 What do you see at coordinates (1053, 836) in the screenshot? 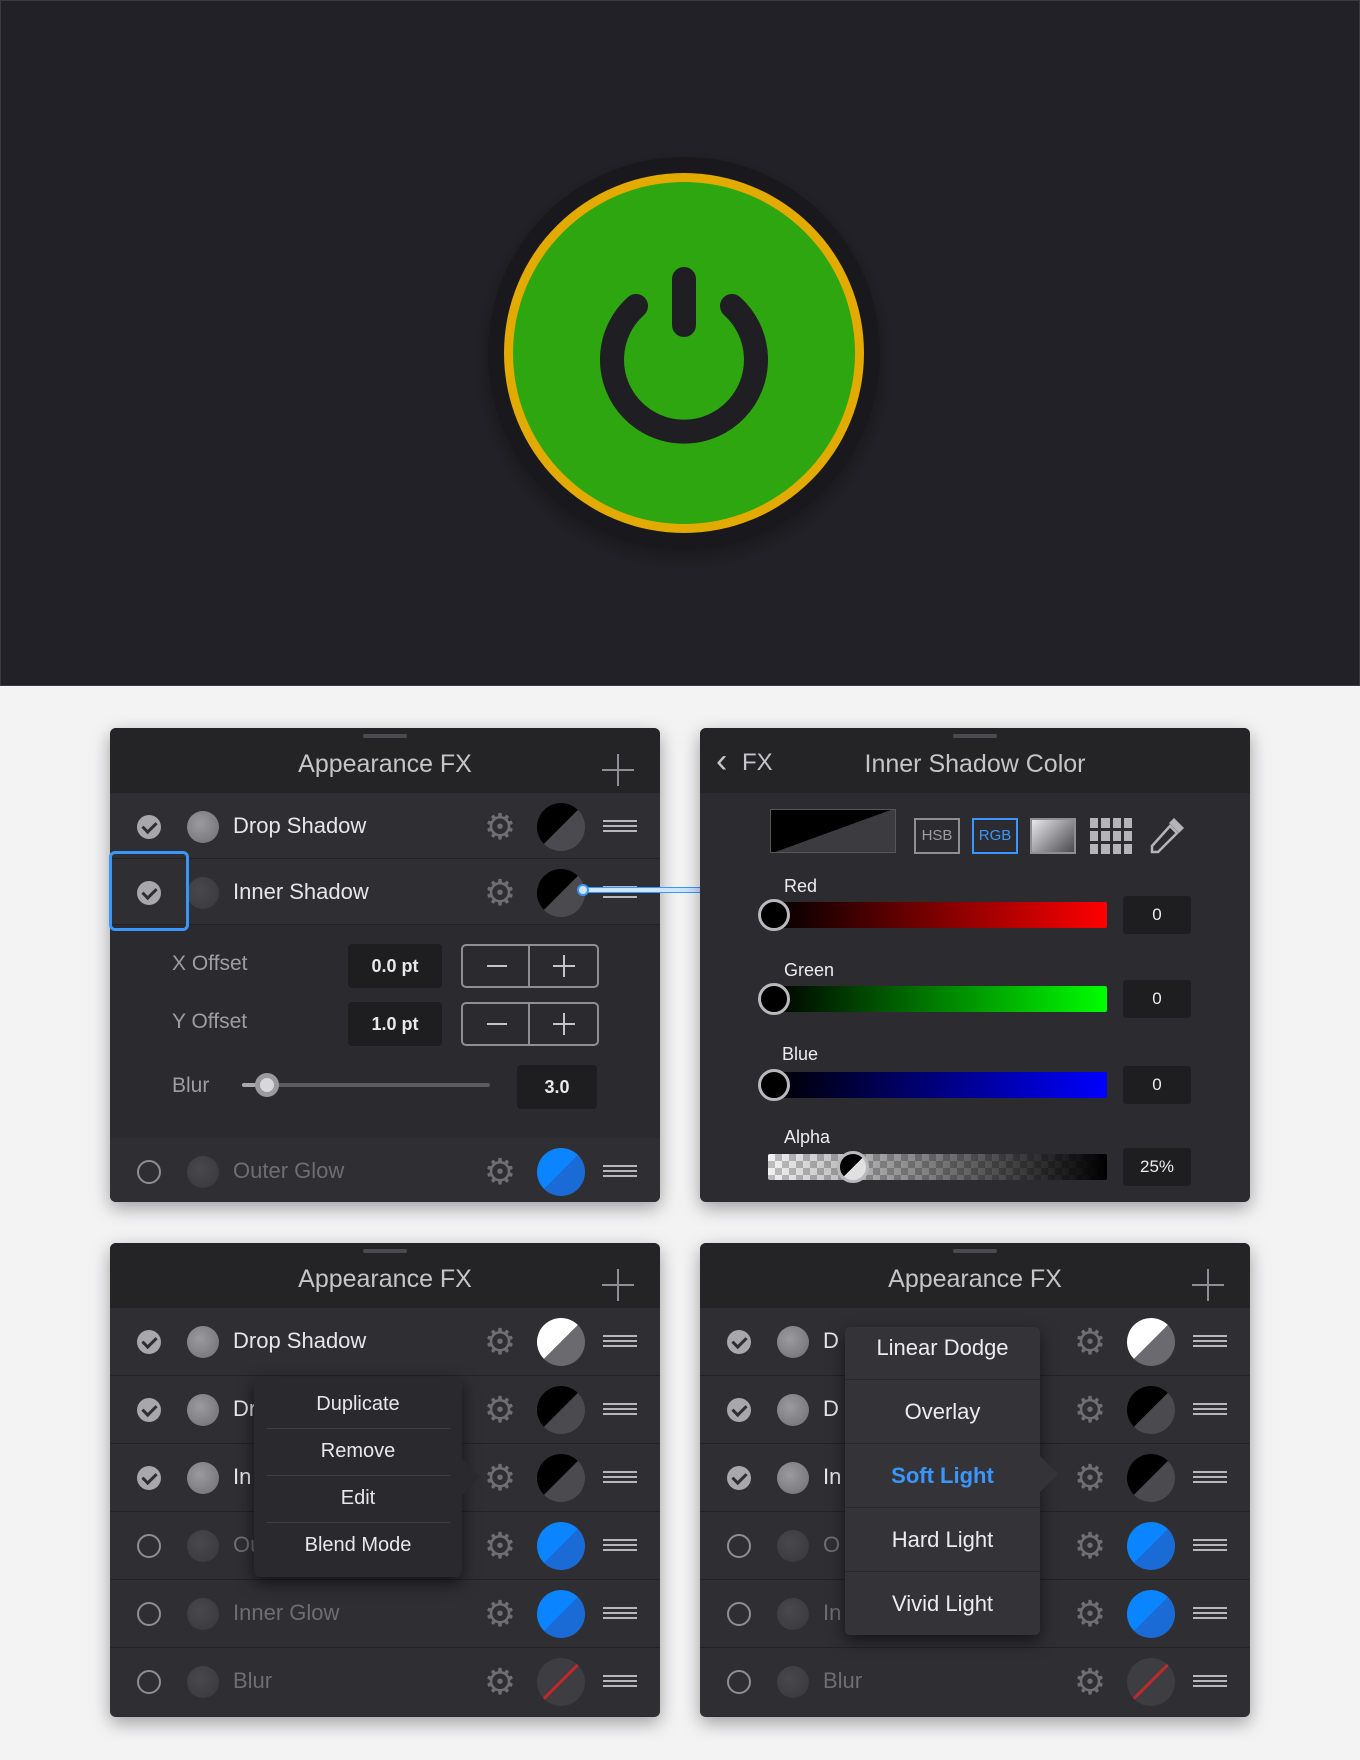
I see `gradient-mode-icon` at bounding box center [1053, 836].